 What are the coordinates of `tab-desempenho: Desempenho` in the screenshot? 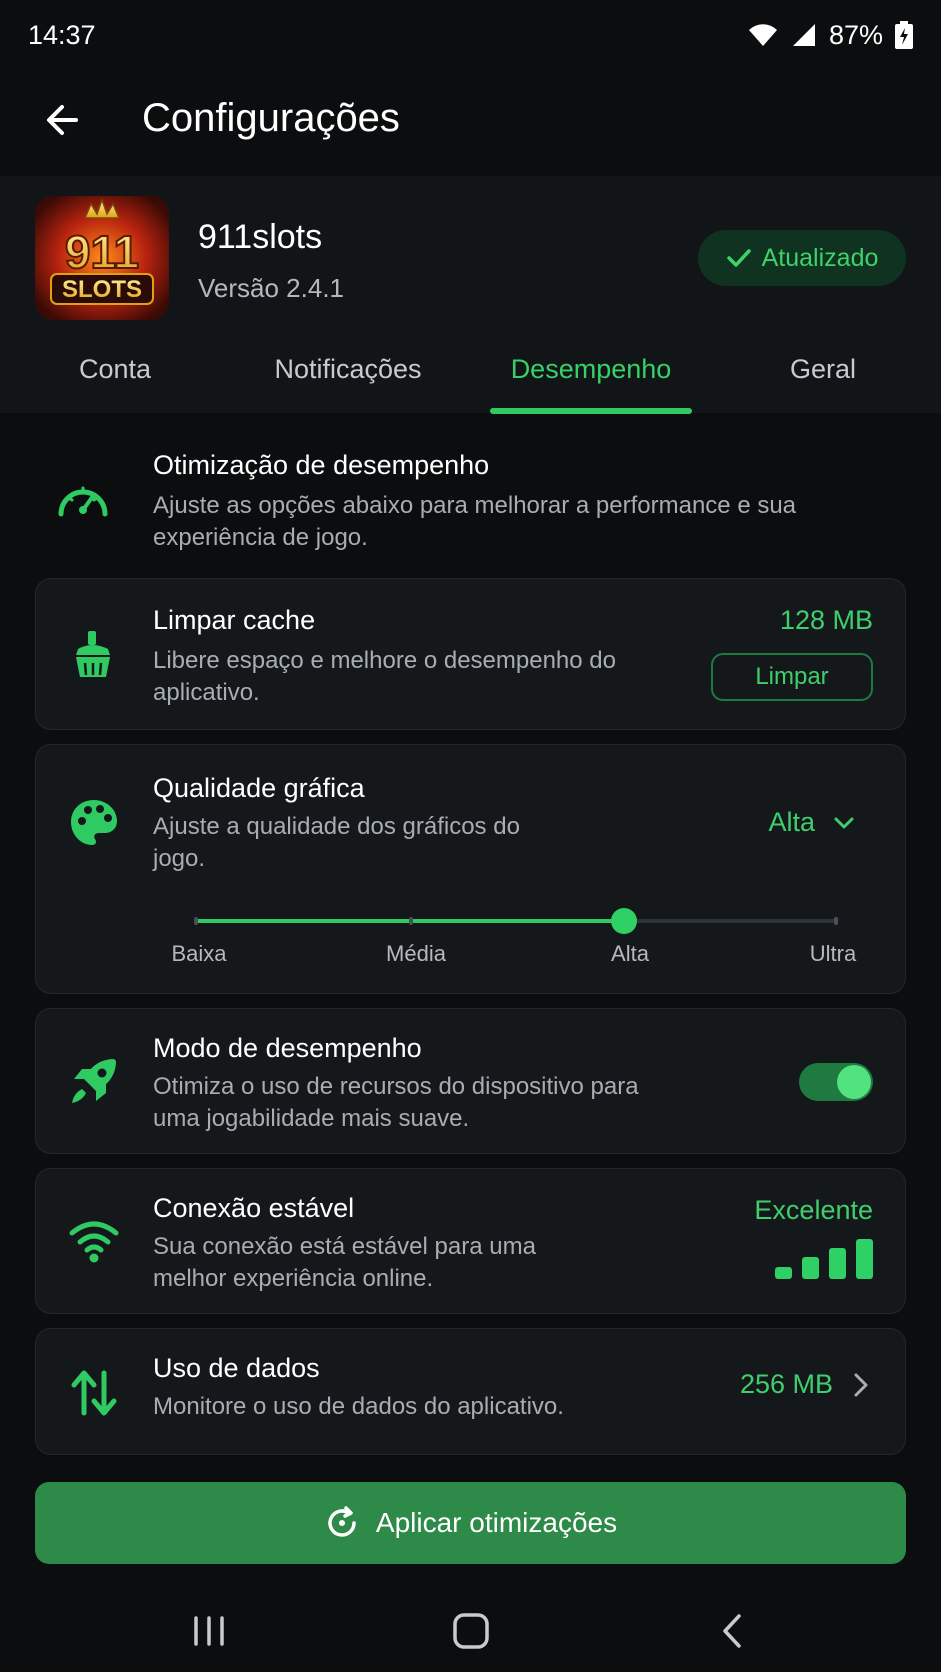 It's located at (591, 369).